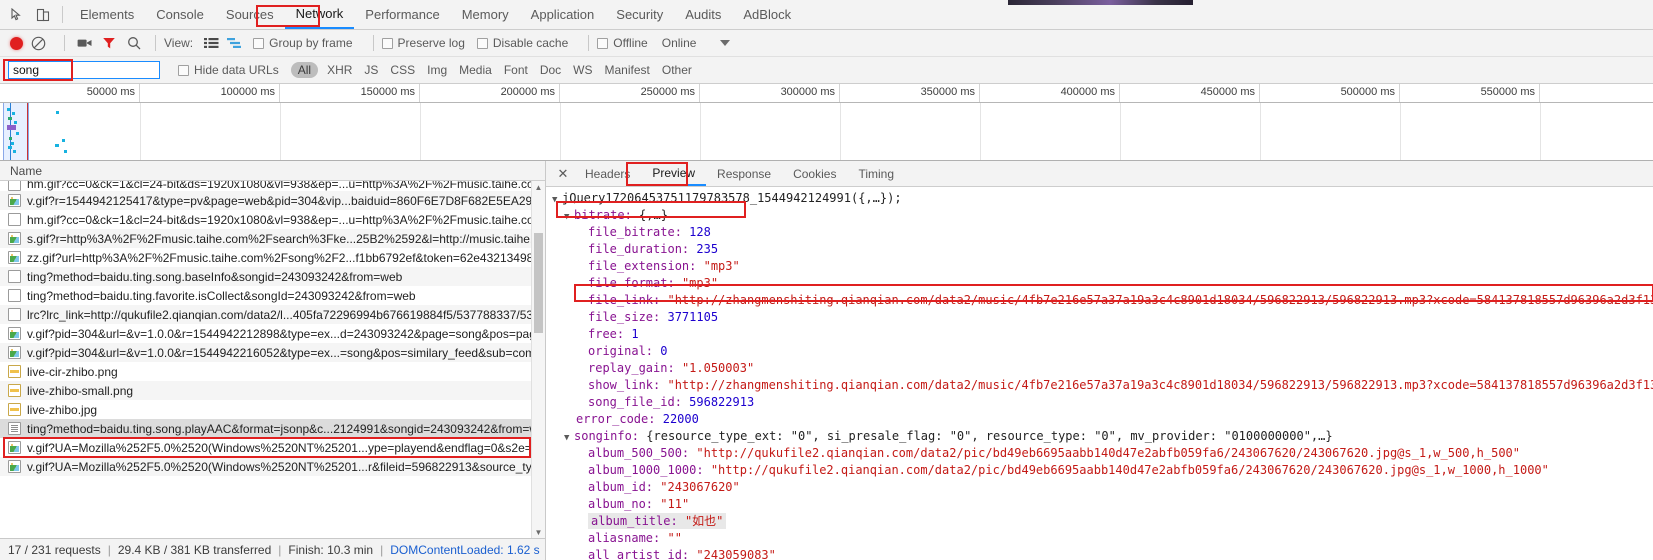 Image resolution: width=1653 pixels, height=560 pixels. Describe the element at coordinates (679, 43) in the screenshot. I see `throttling-select: Online` at that location.